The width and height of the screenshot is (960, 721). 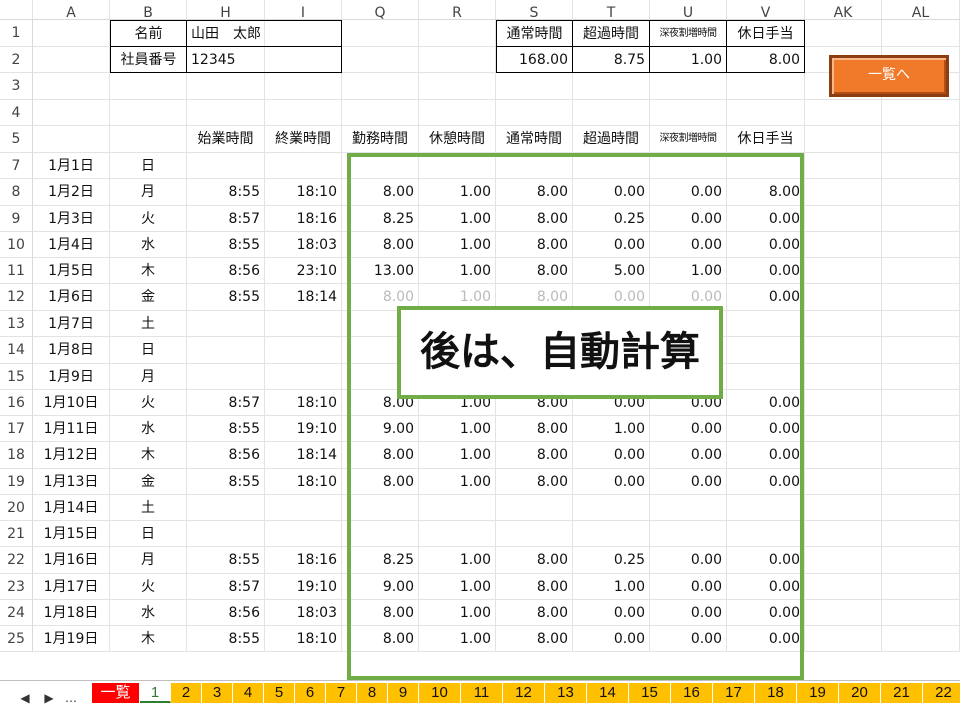 I want to click on row-header-13: 13, so click(x=16, y=324).